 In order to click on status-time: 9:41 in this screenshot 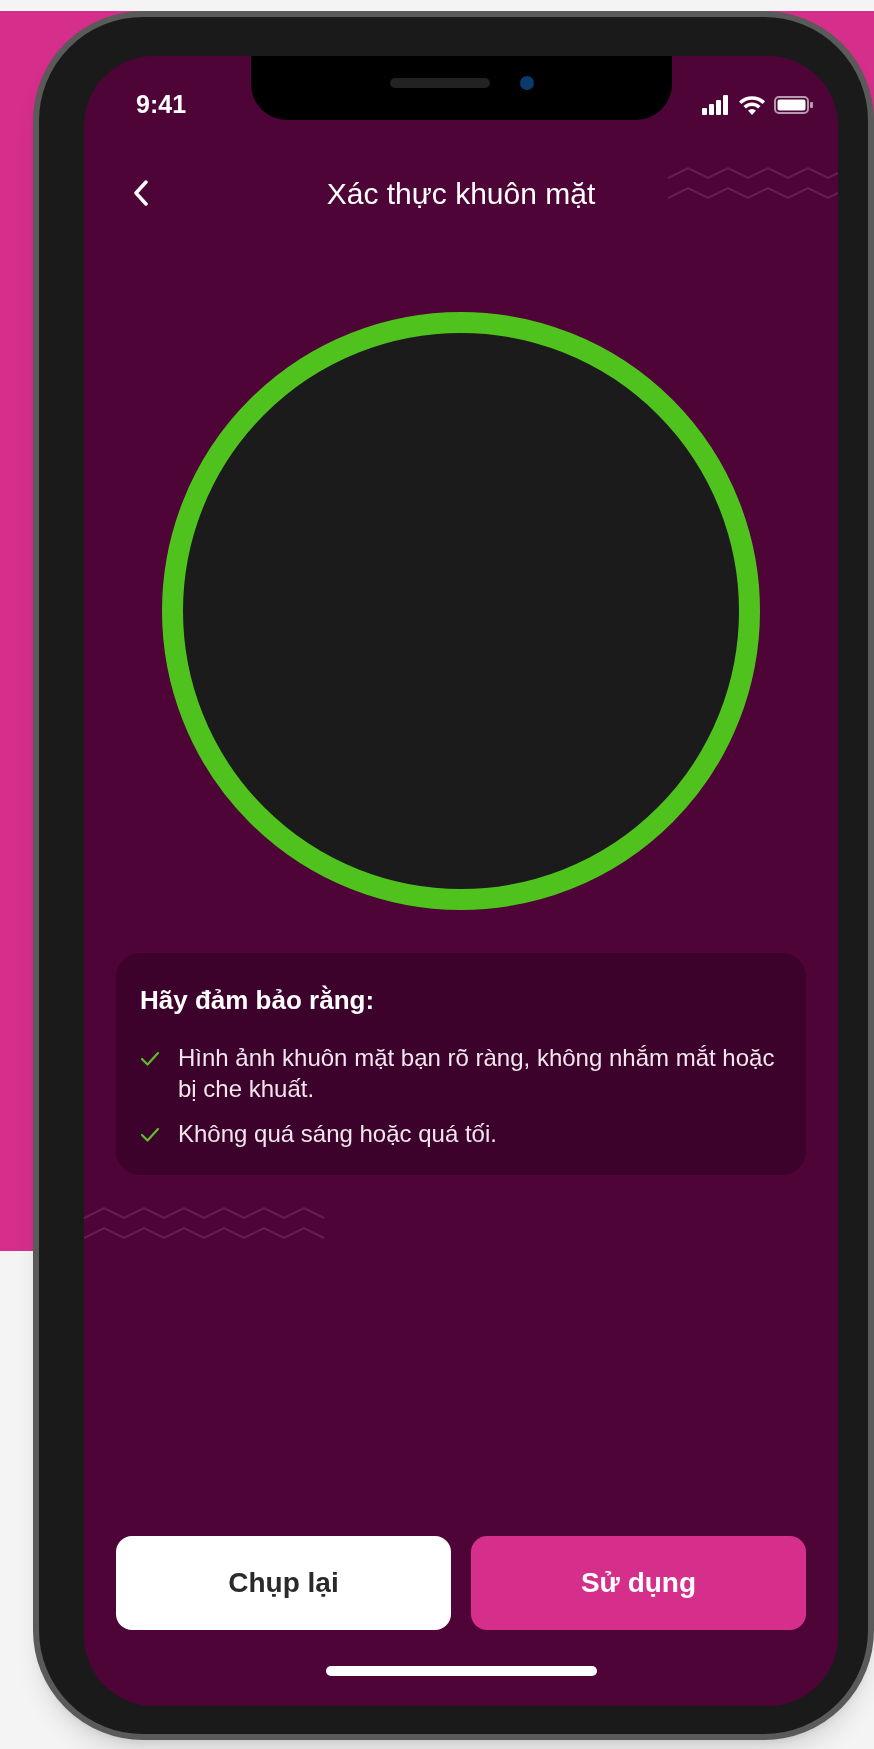, I will do `click(161, 105)`.